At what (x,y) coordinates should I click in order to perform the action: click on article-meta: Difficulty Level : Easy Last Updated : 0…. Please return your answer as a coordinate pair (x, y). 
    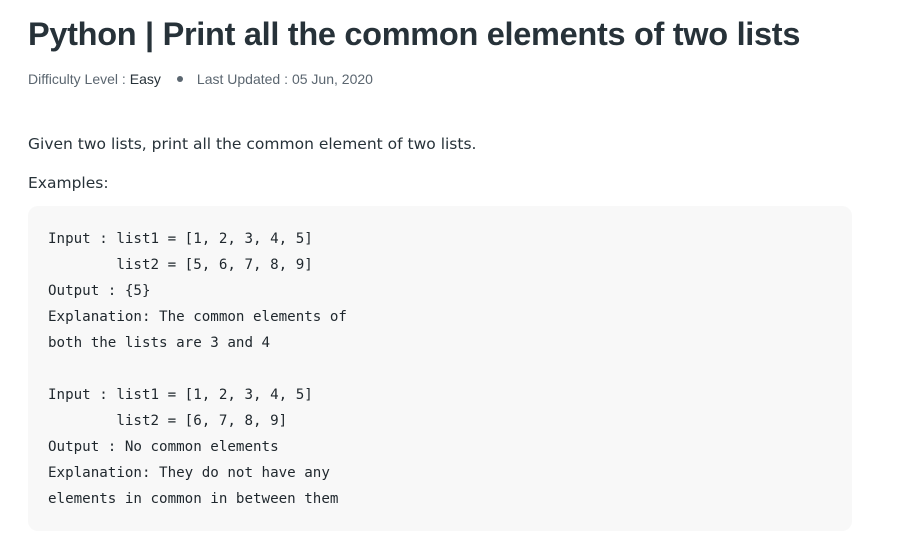
    Looking at the image, I should click on (200, 79).